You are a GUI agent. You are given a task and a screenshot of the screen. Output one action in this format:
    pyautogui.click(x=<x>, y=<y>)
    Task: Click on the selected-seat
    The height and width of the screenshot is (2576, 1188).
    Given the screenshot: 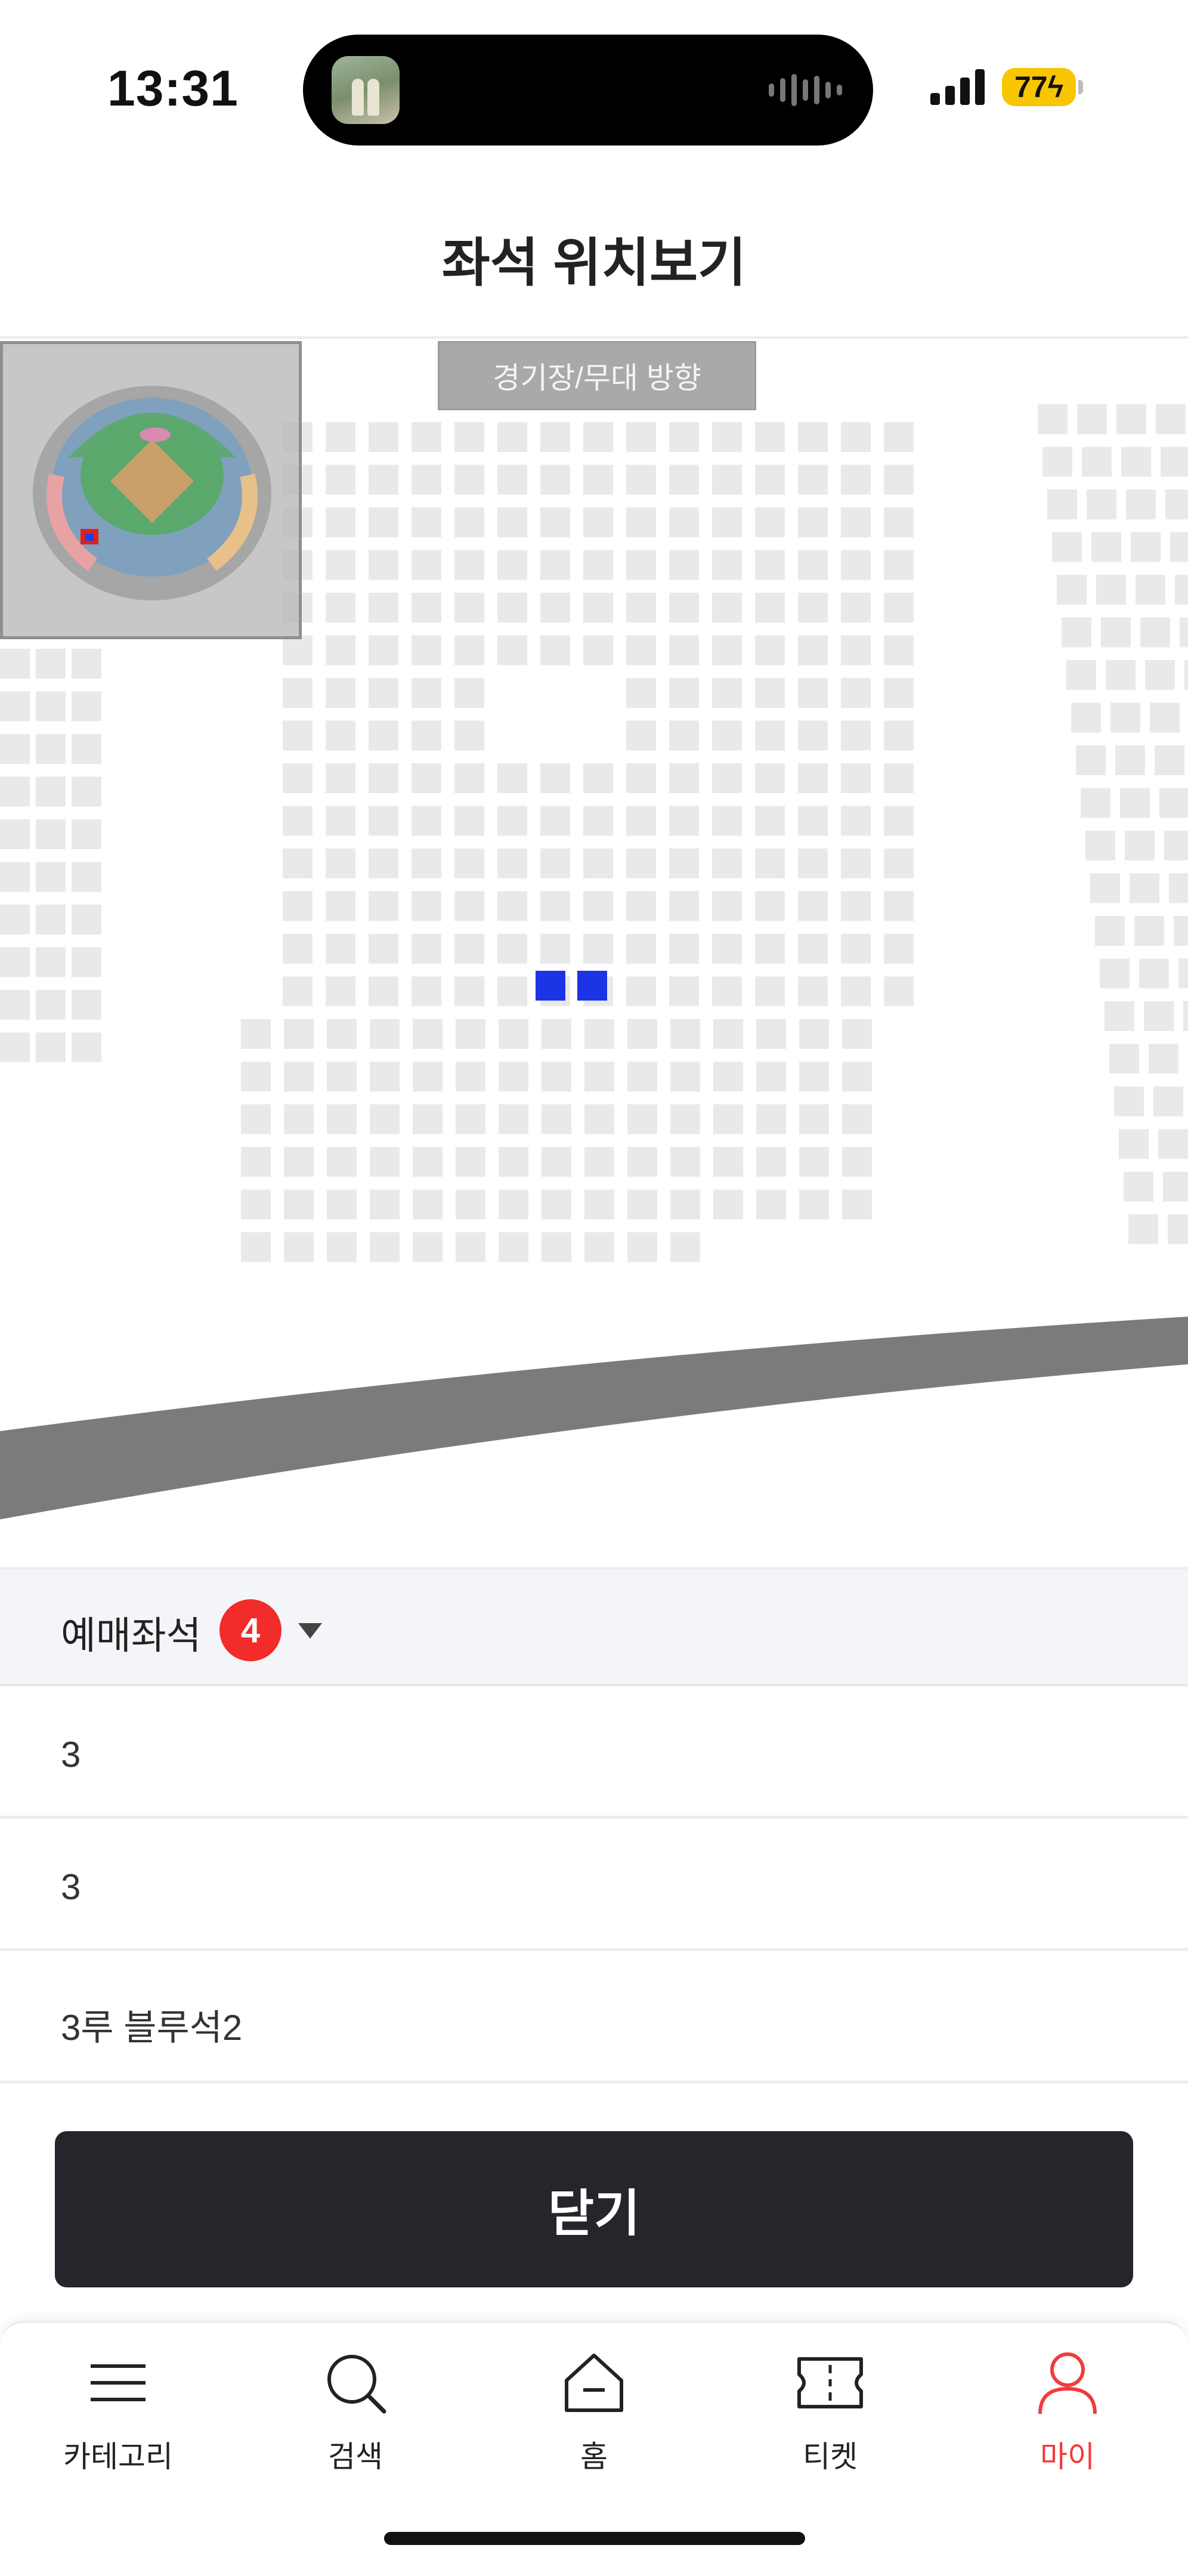 What is the action you would take?
    pyautogui.click(x=550, y=986)
    